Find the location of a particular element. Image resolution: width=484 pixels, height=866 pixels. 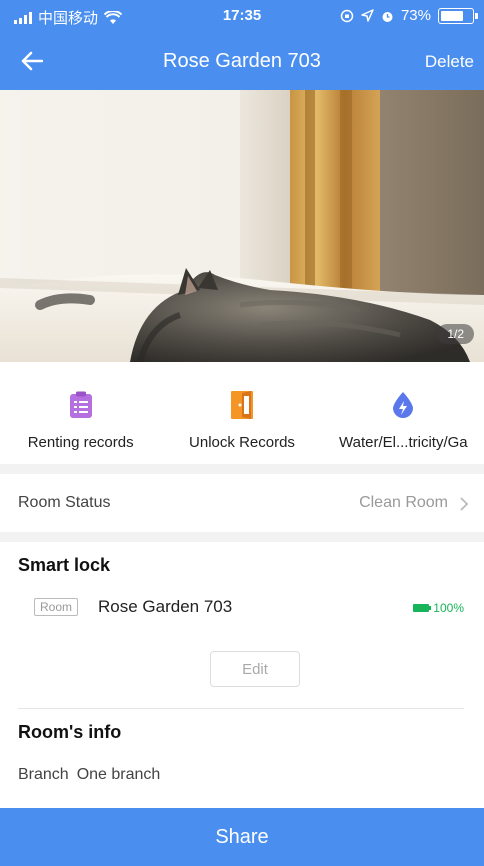

room-info-title: Room's info is located at coordinates (70, 732).